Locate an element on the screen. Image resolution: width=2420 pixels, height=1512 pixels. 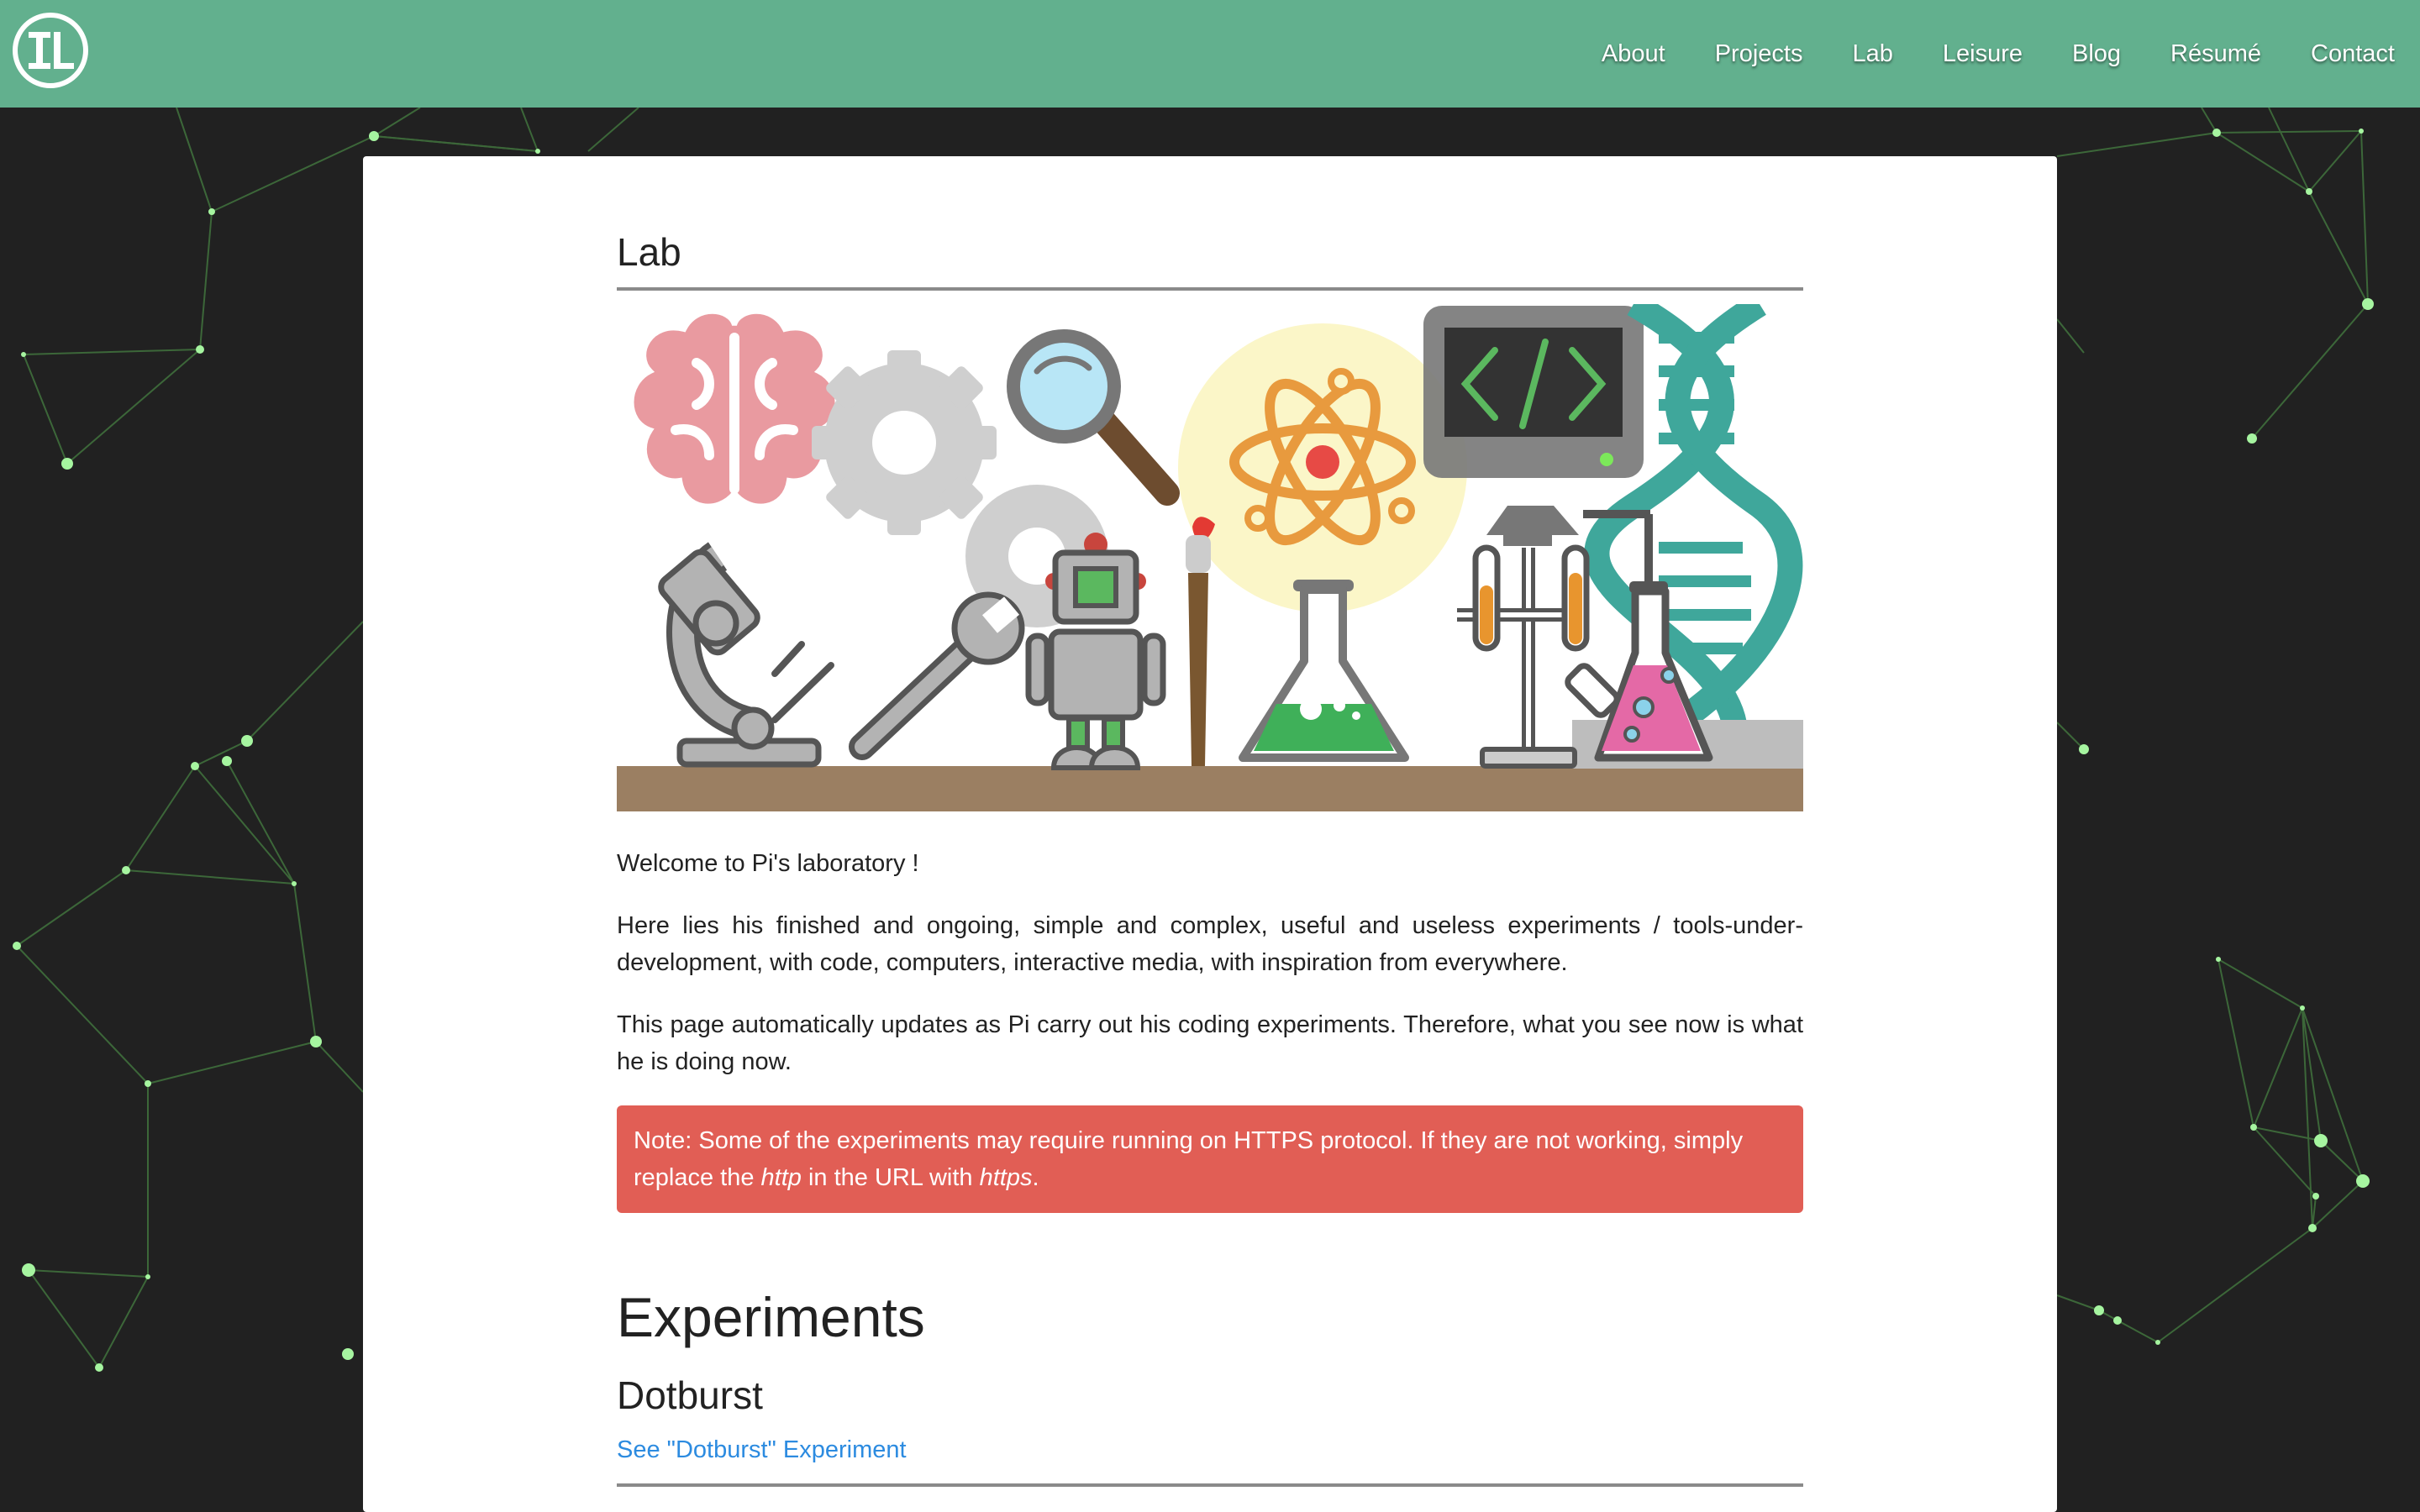
flask-icon is located at coordinates (1324, 671).